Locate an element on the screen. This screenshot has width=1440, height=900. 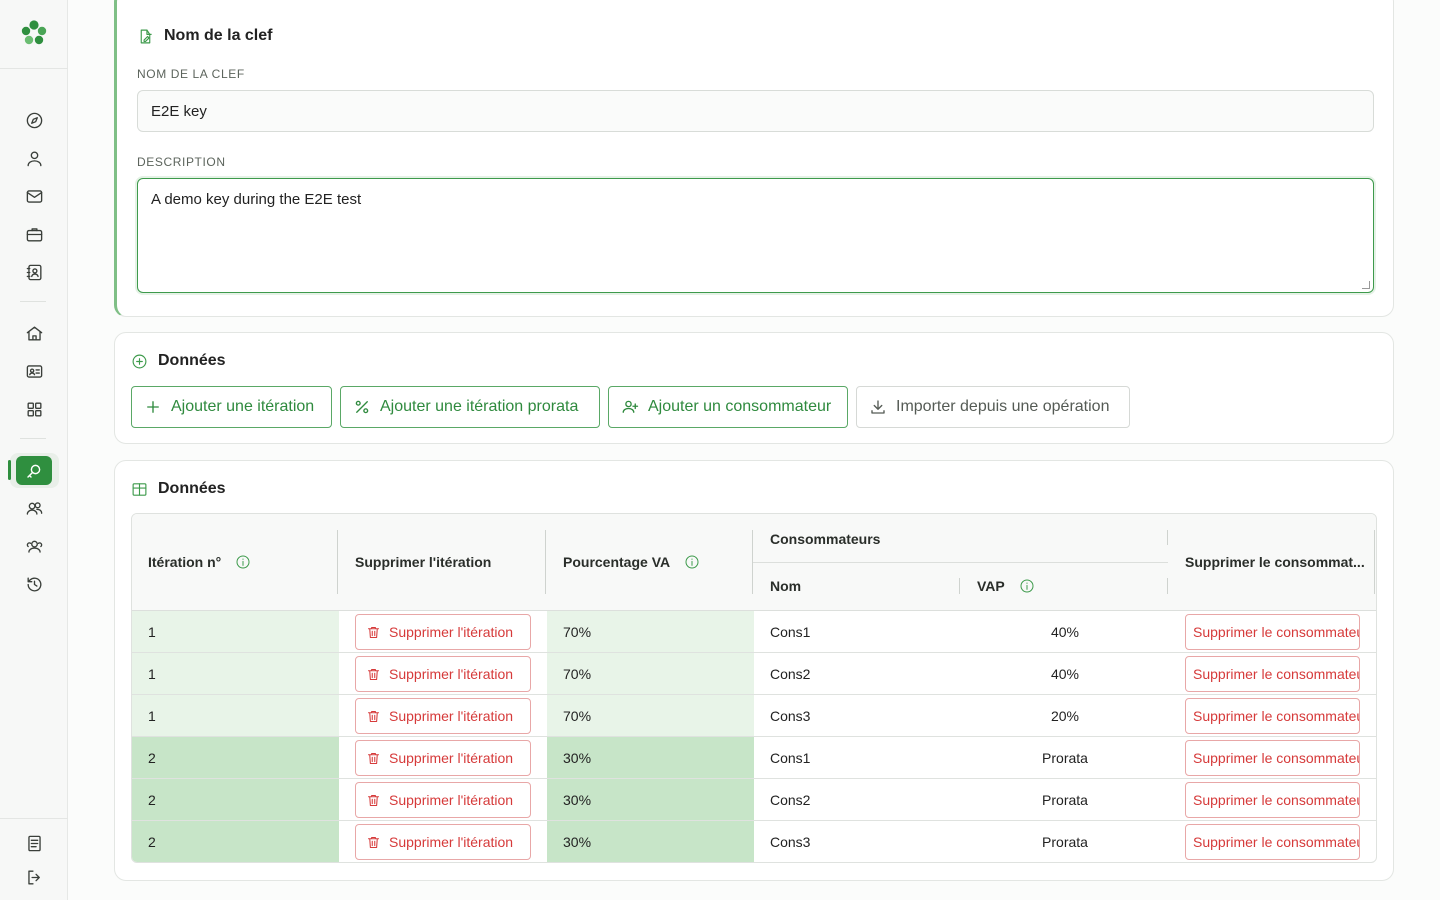
consumers-header-label: Consommateurs is located at coordinates (825, 539).